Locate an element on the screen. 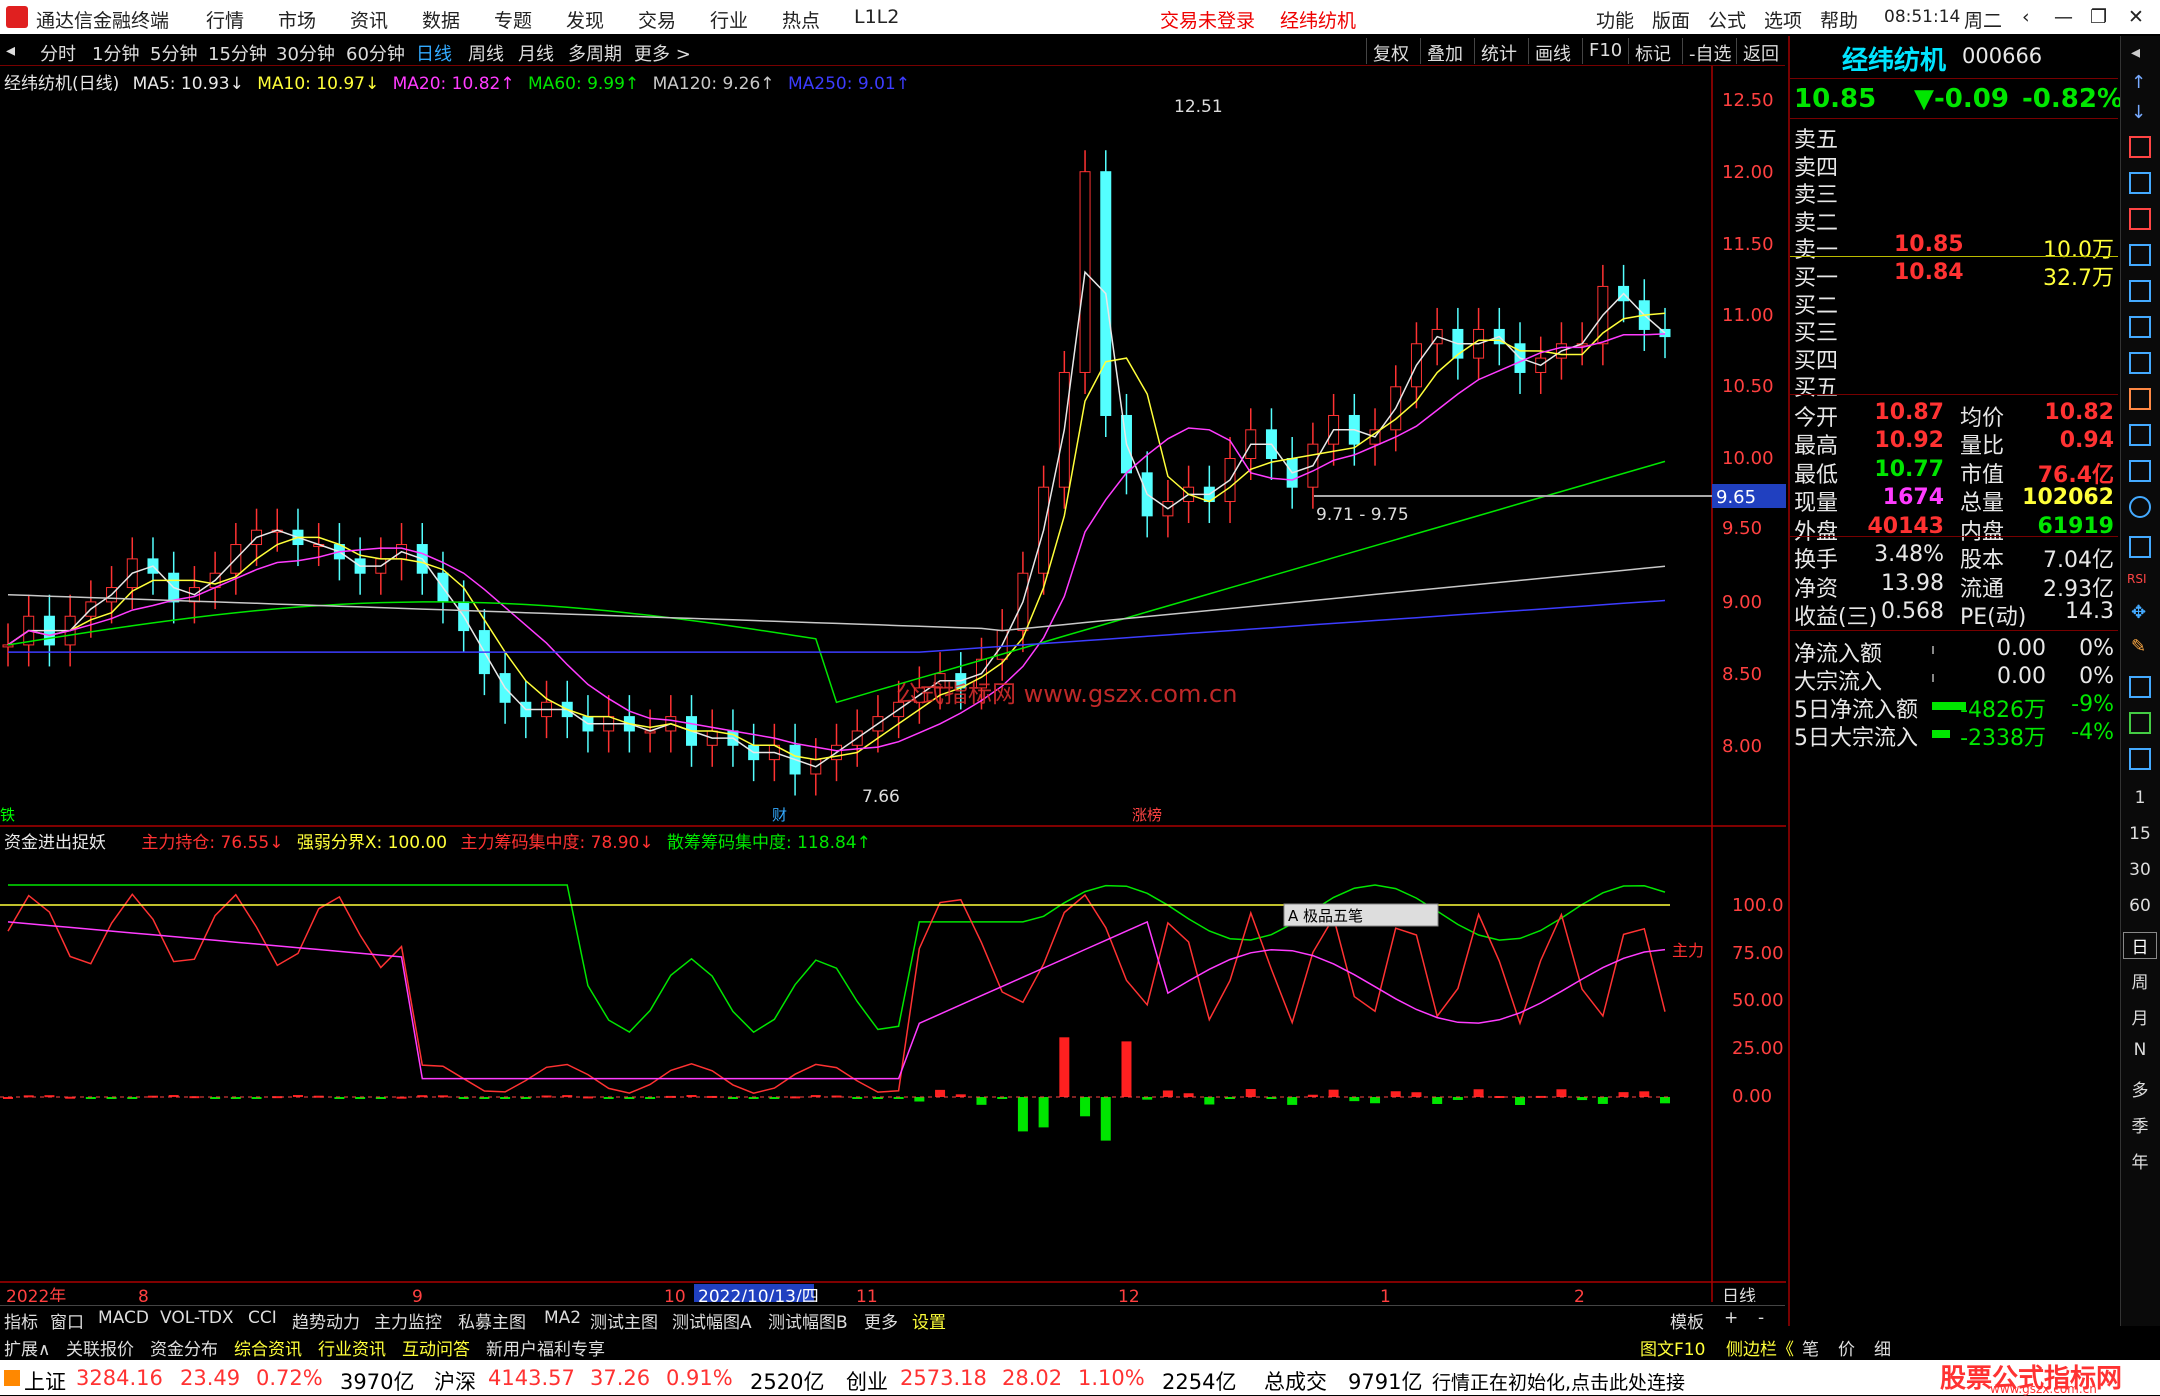 The width and height of the screenshot is (2160, 1396). event-mark: 财 is located at coordinates (779, 815).